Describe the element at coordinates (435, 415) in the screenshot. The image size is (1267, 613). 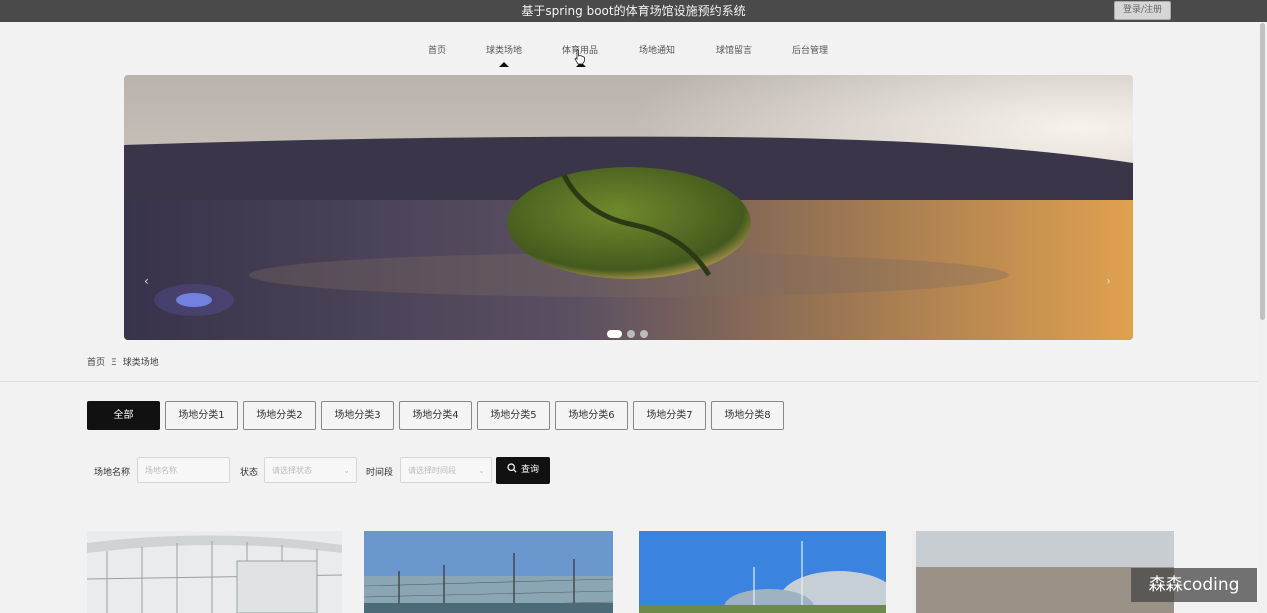
I see `category-button-4: 场地分类4` at that location.